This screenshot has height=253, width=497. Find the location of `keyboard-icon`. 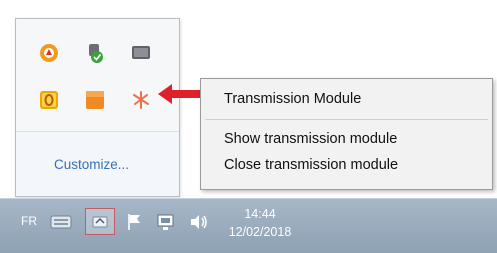

keyboard-icon is located at coordinates (61, 222).